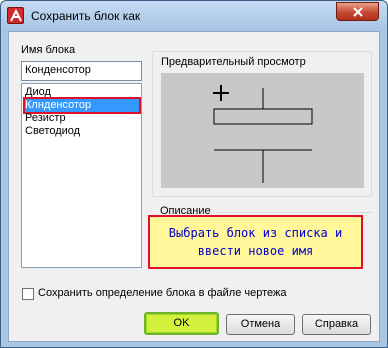  I want to click on close-button, so click(357, 11).